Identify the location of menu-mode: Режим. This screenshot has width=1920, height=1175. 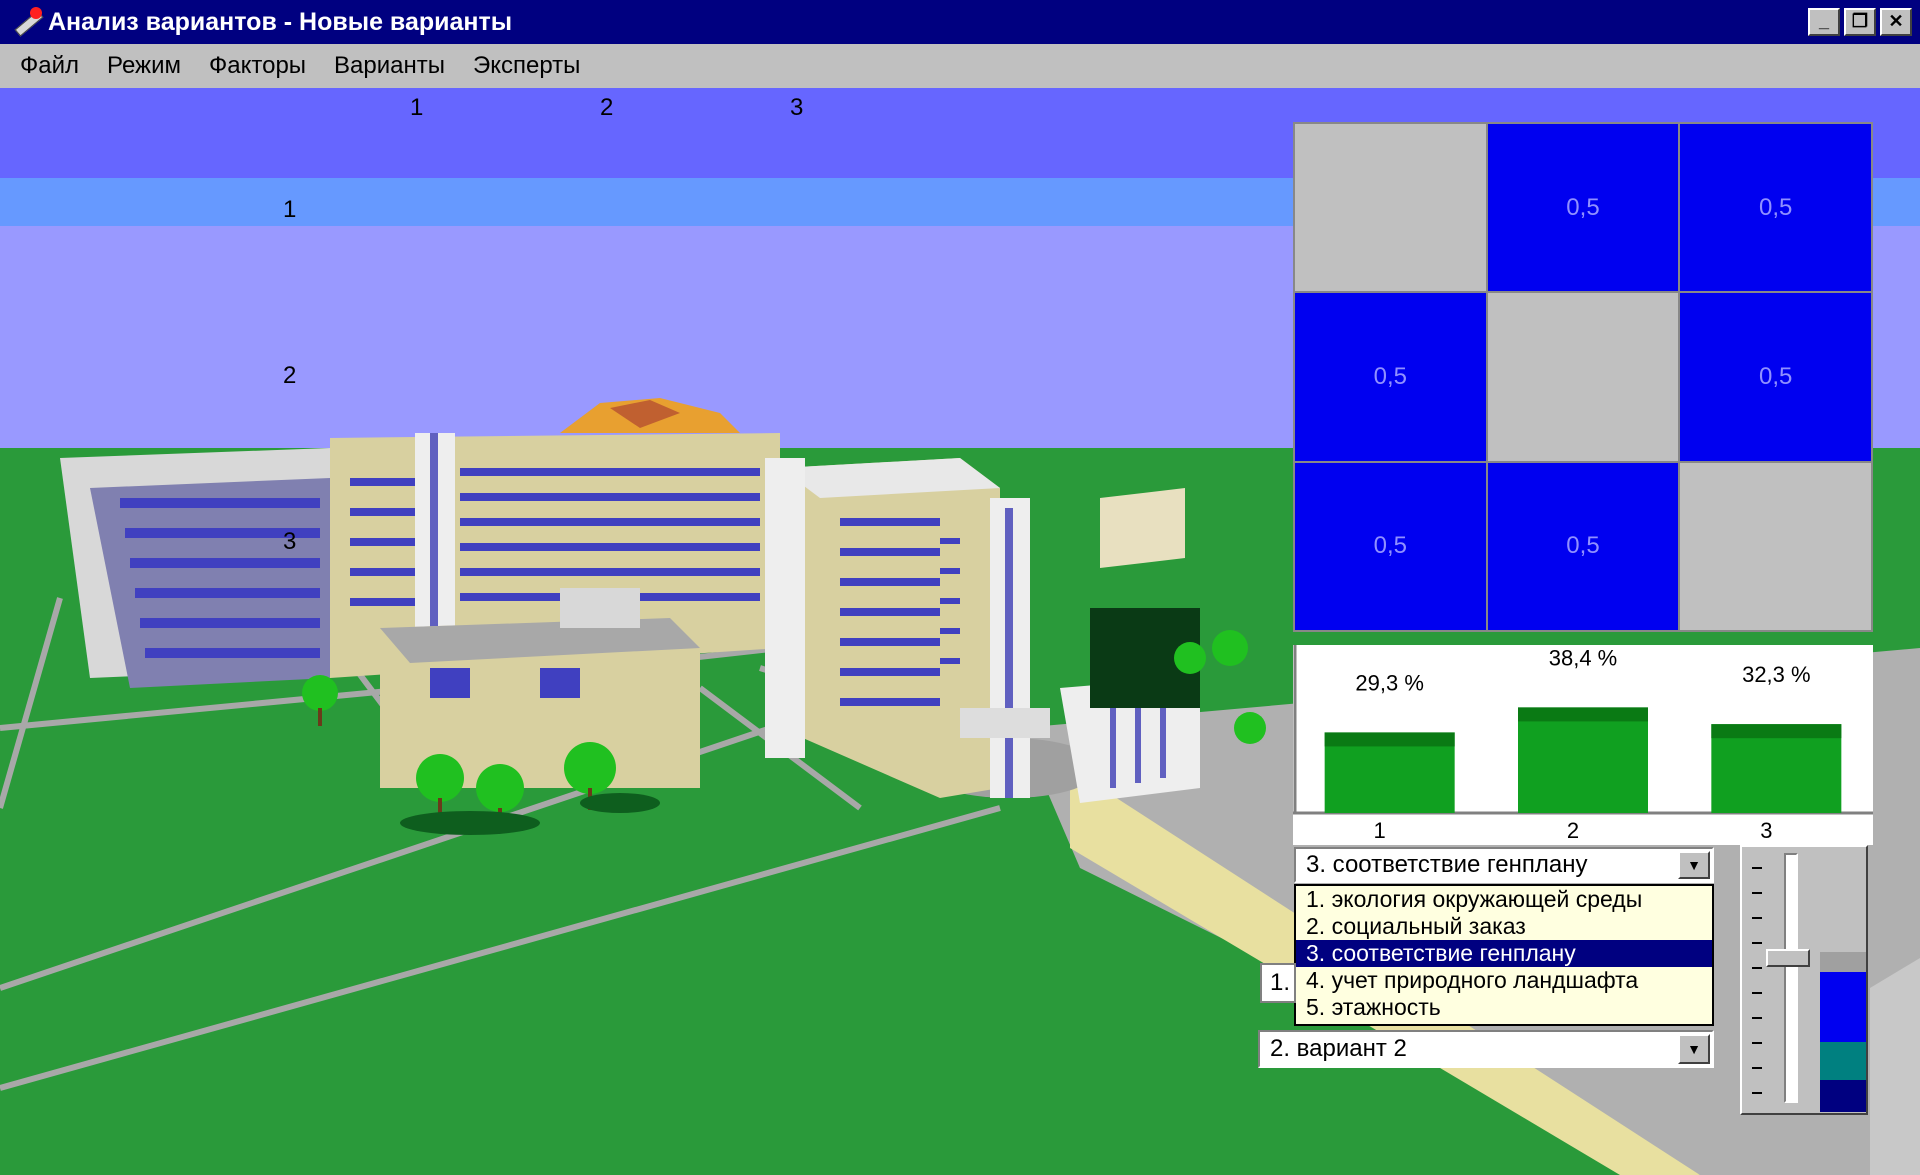
(144, 66).